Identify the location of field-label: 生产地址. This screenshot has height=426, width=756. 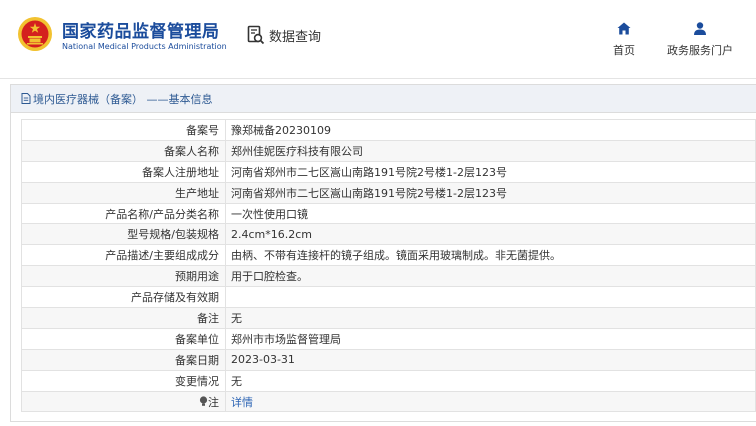
(123, 192).